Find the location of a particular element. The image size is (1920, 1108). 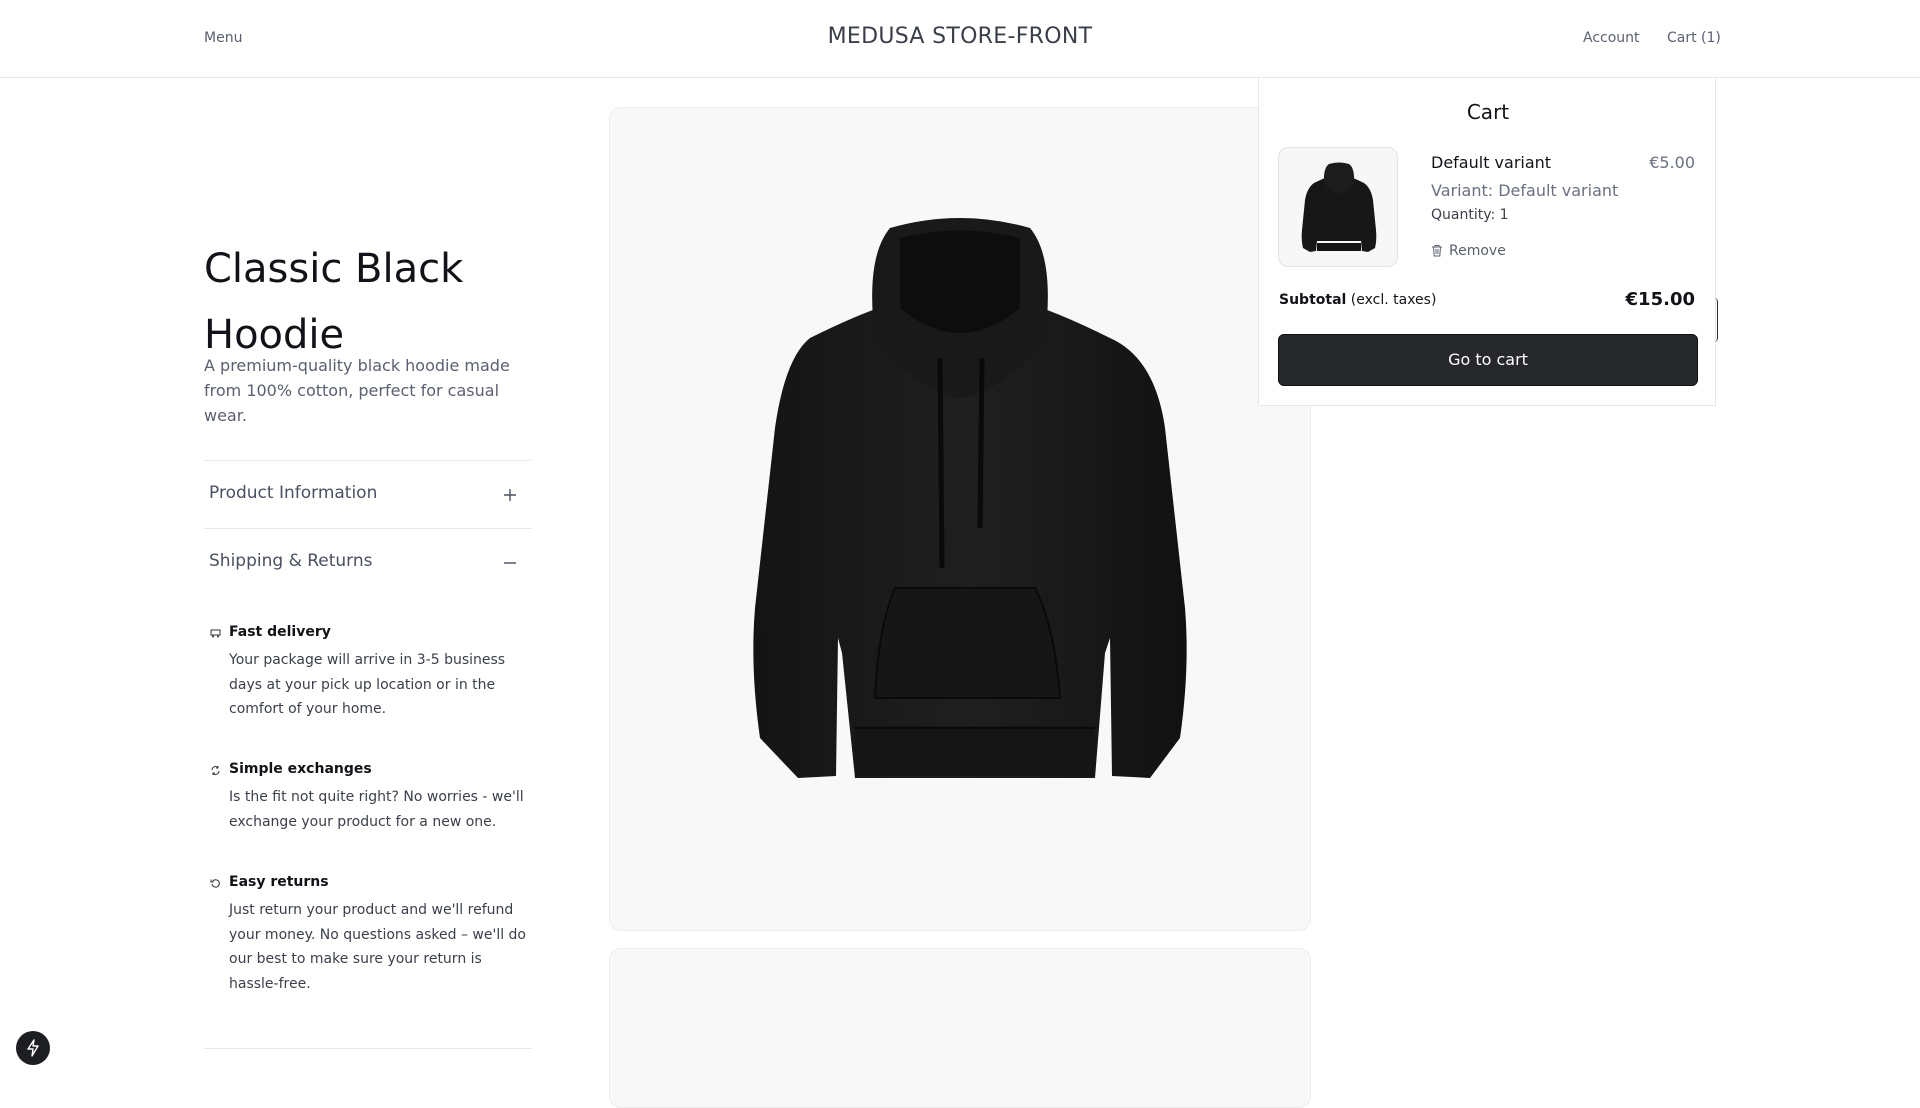

return-icon is located at coordinates (215, 883).